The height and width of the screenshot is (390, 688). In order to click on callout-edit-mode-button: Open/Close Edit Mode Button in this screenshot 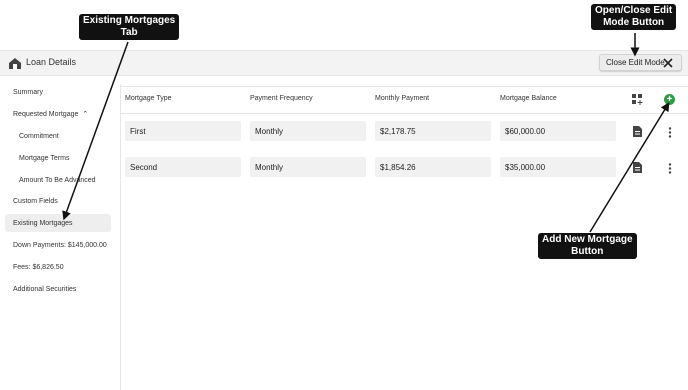, I will do `click(634, 17)`.